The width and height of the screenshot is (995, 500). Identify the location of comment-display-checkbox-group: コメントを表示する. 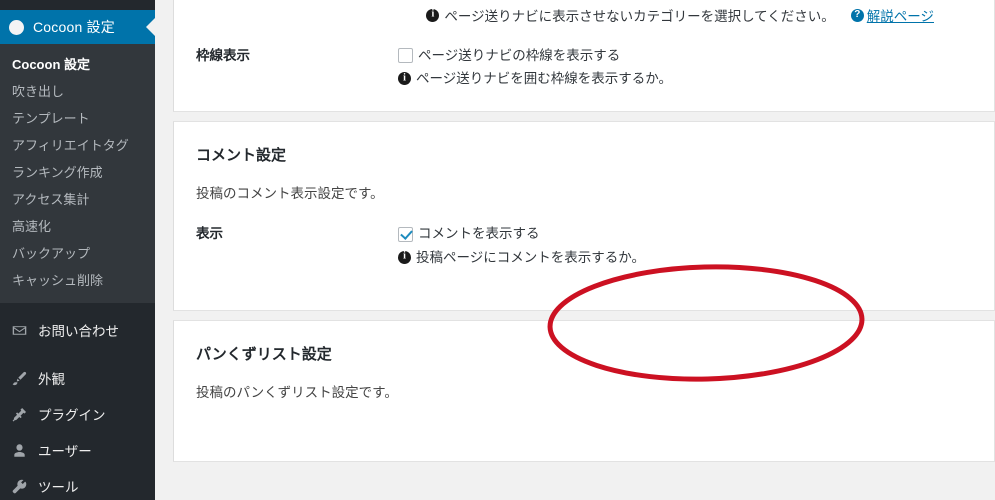
(696, 233).